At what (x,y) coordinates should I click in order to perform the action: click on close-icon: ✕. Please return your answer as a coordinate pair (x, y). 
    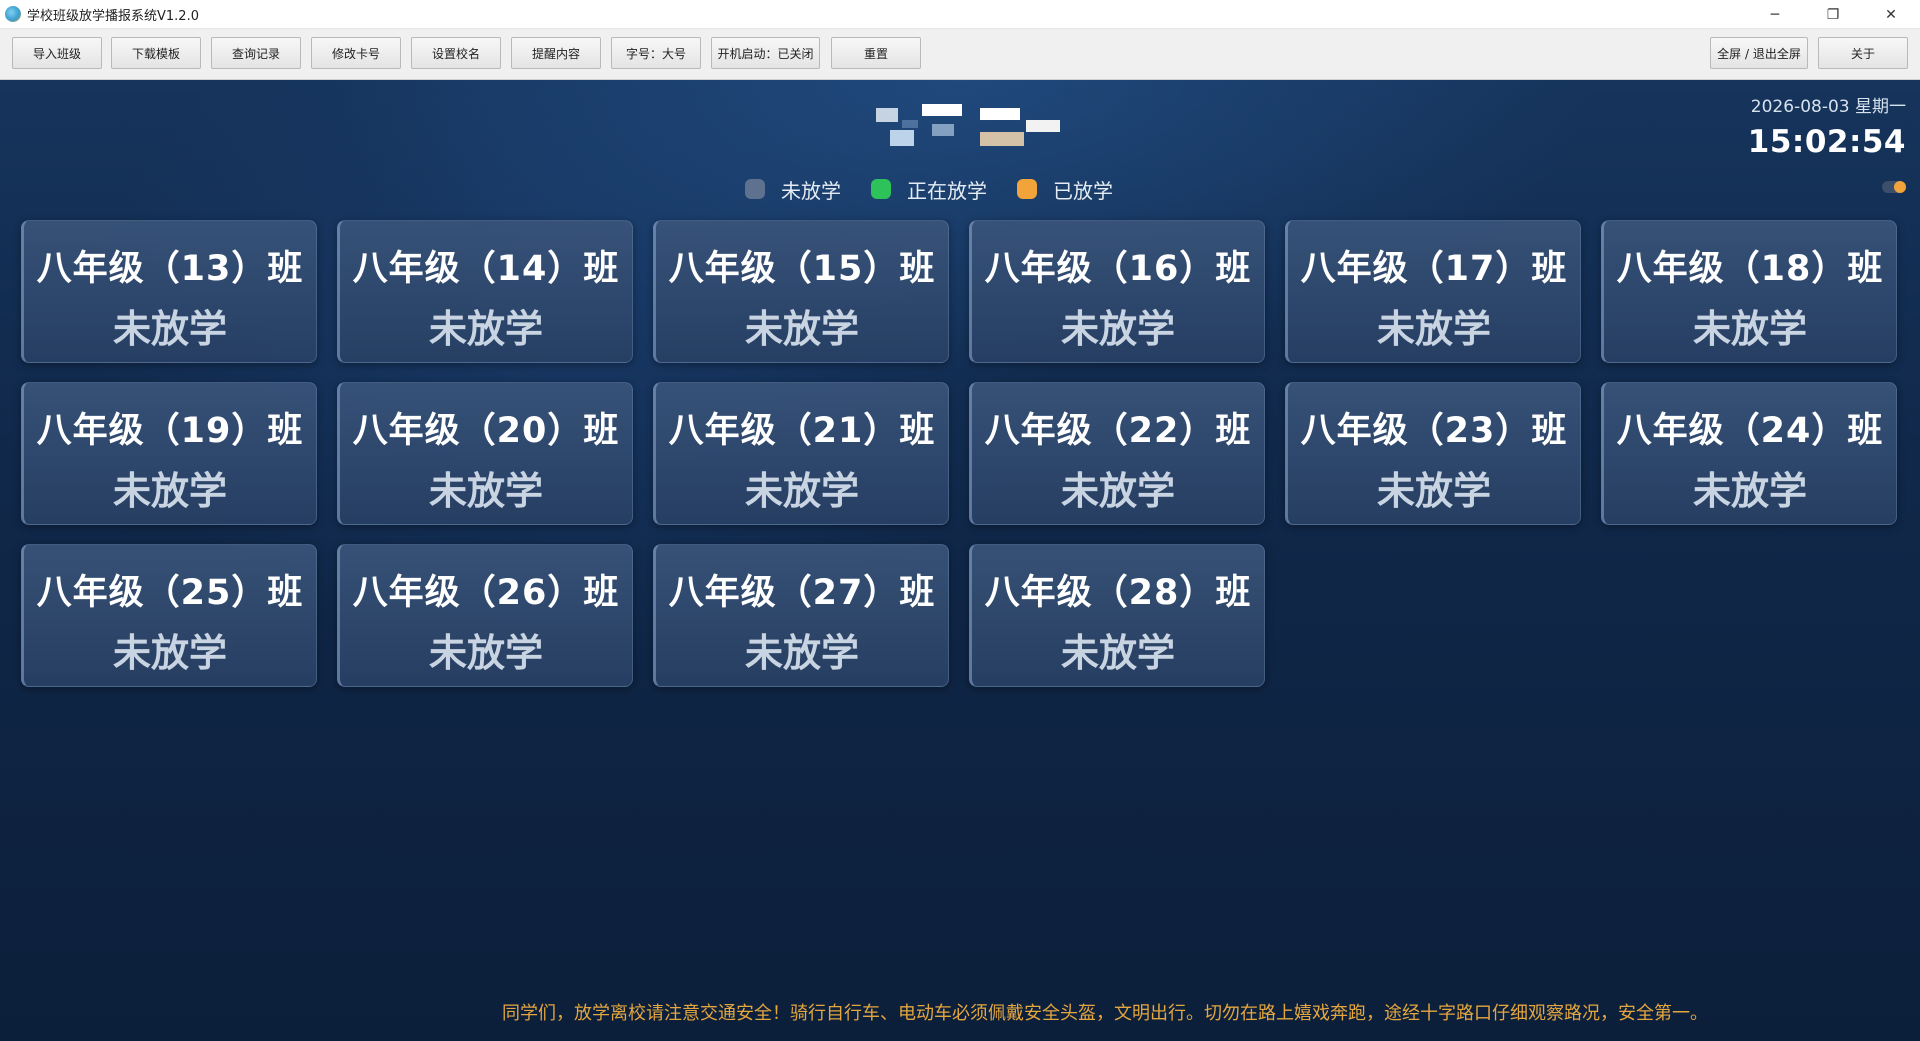
    Looking at the image, I should click on (1891, 14).